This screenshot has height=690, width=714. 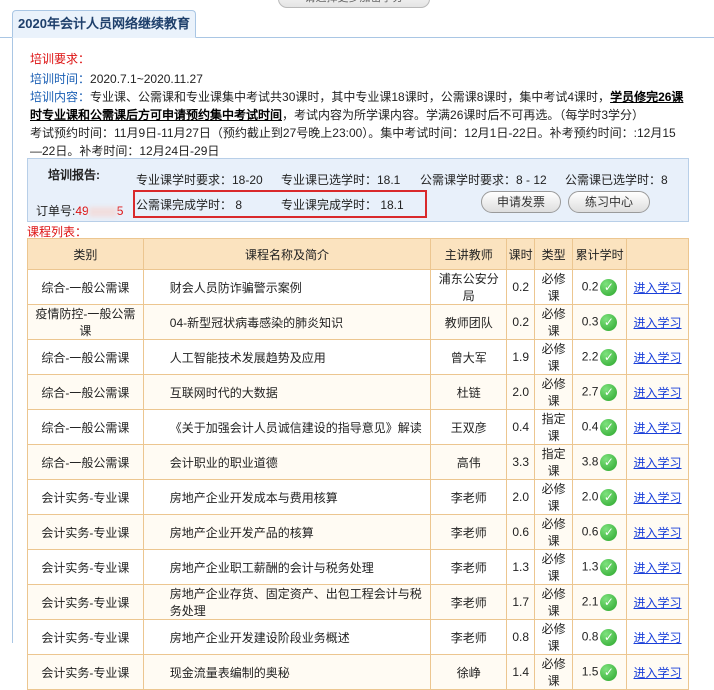 What do you see at coordinates (554, 254) in the screenshot?
I see `col-type: 类型` at bounding box center [554, 254].